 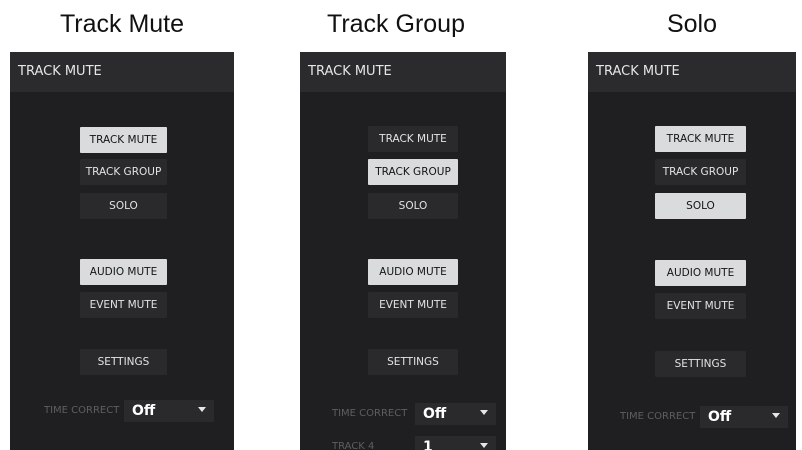 I want to click on track-4-label: TRACK 4, so click(x=353, y=445).